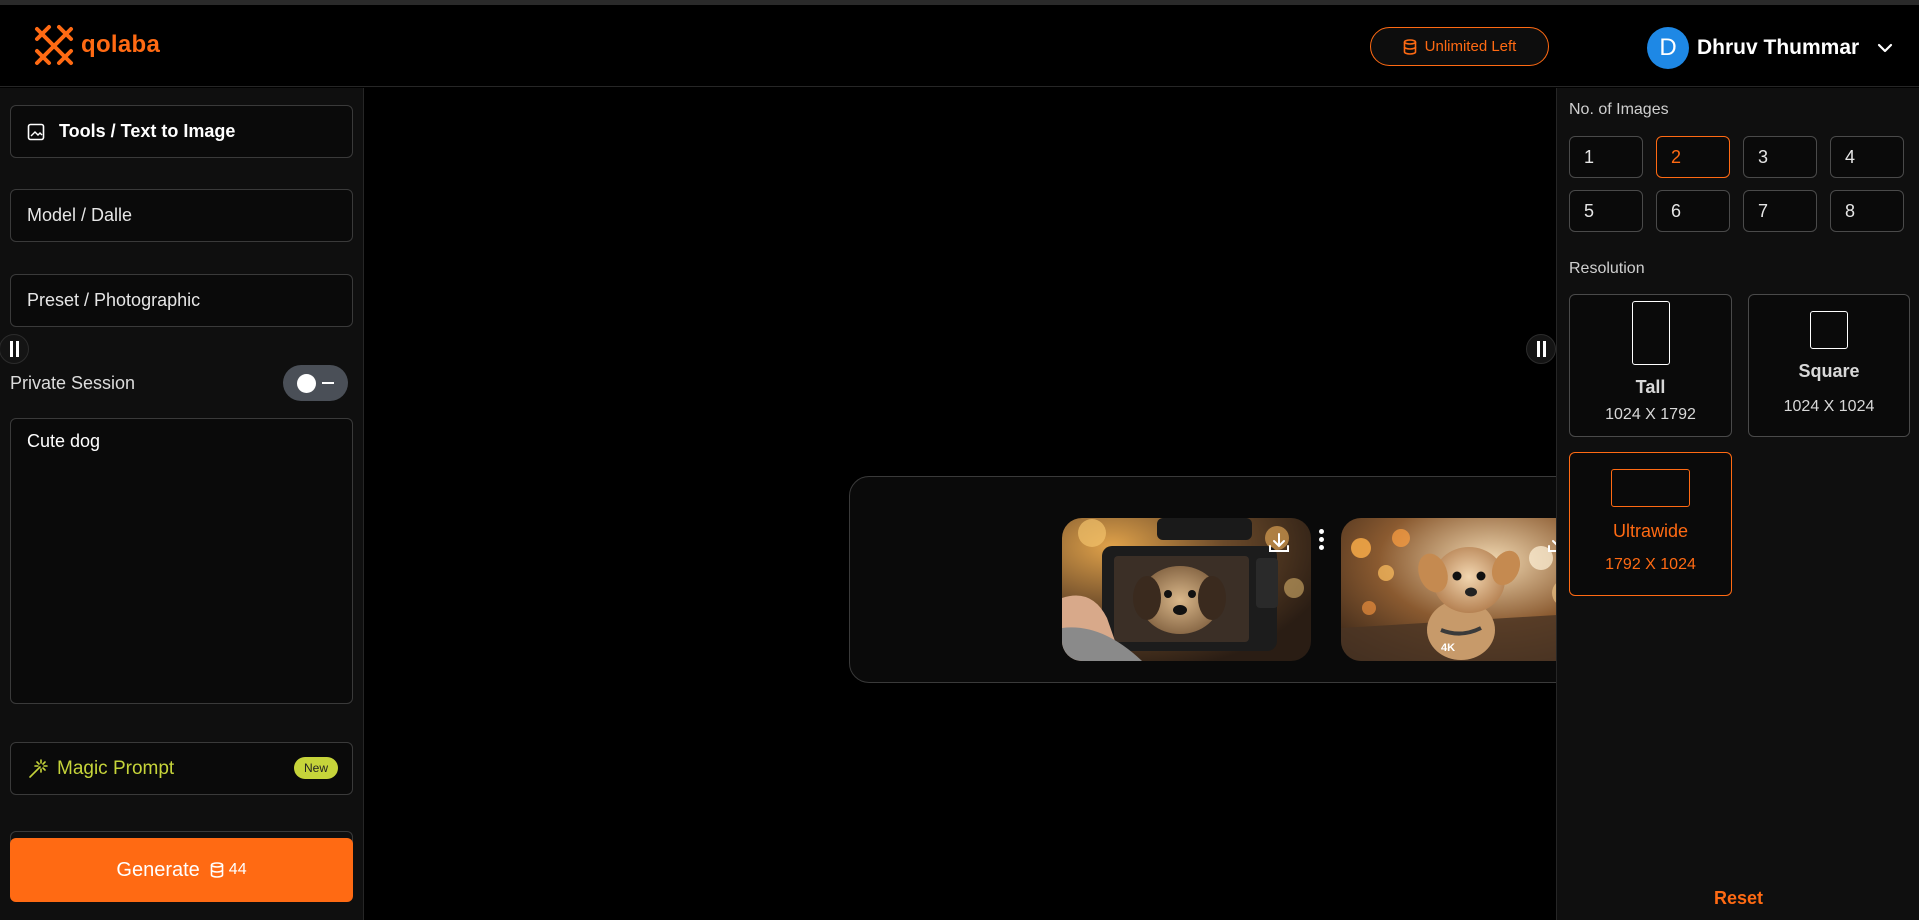 The height and width of the screenshot is (920, 1919). I want to click on resolution-size: 1024 X 1792, so click(1650, 414).